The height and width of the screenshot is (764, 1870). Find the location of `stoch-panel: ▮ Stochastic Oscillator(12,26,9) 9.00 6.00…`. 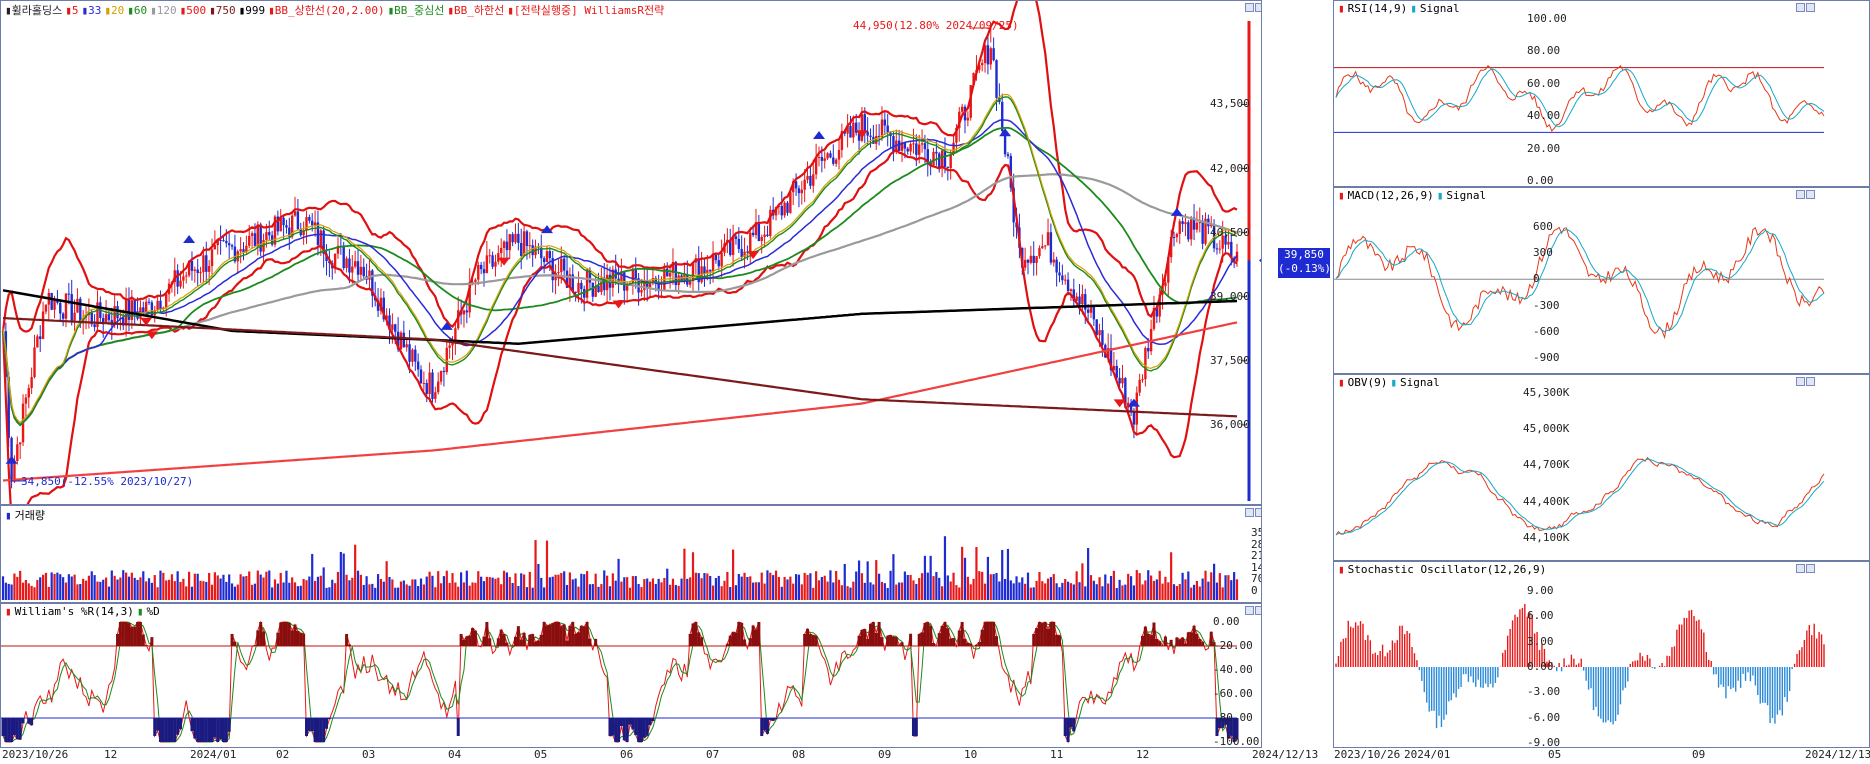

stoch-panel: ▮ Stochastic Oscillator(12,26,9) 9.00 6.00… is located at coordinates (1601, 654).